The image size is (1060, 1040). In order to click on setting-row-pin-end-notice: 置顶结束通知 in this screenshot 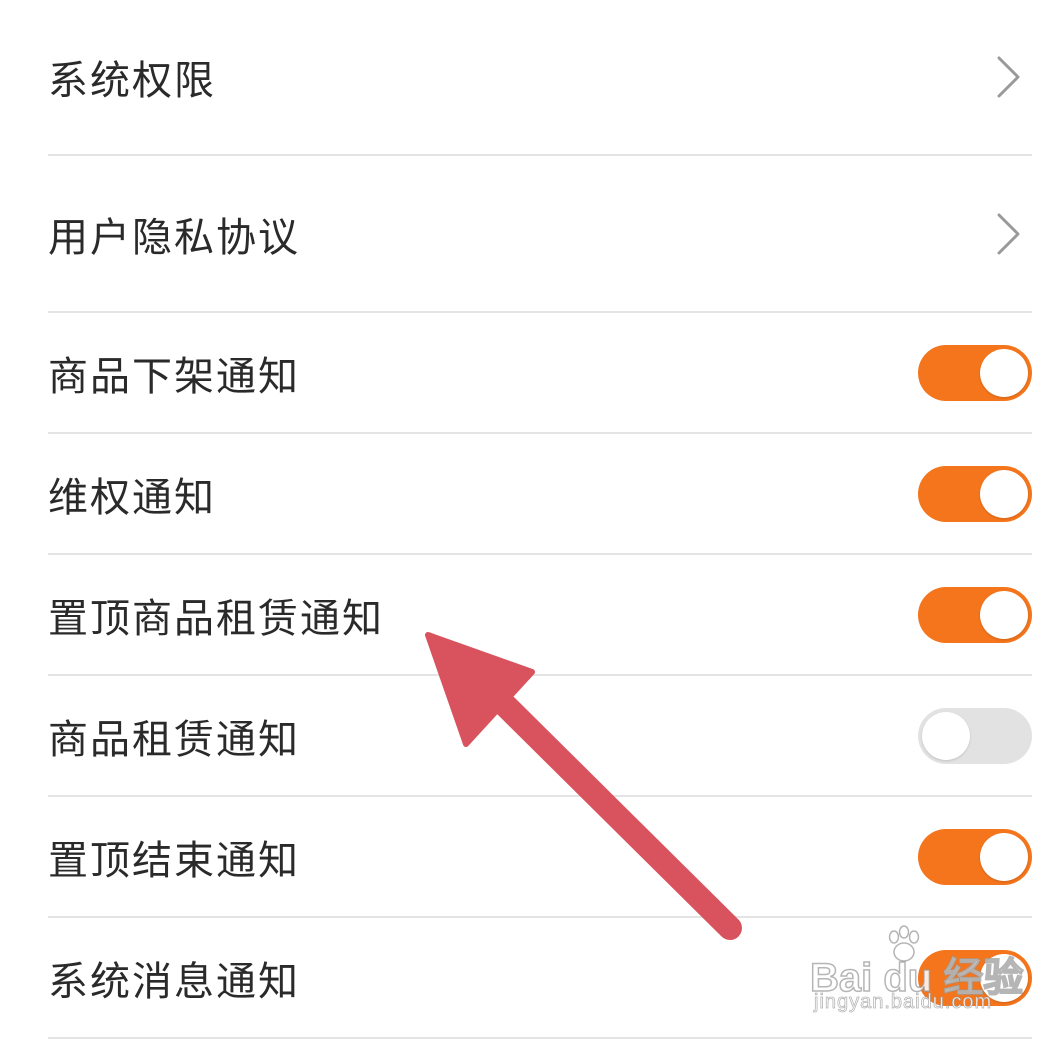, I will do `click(540, 857)`.